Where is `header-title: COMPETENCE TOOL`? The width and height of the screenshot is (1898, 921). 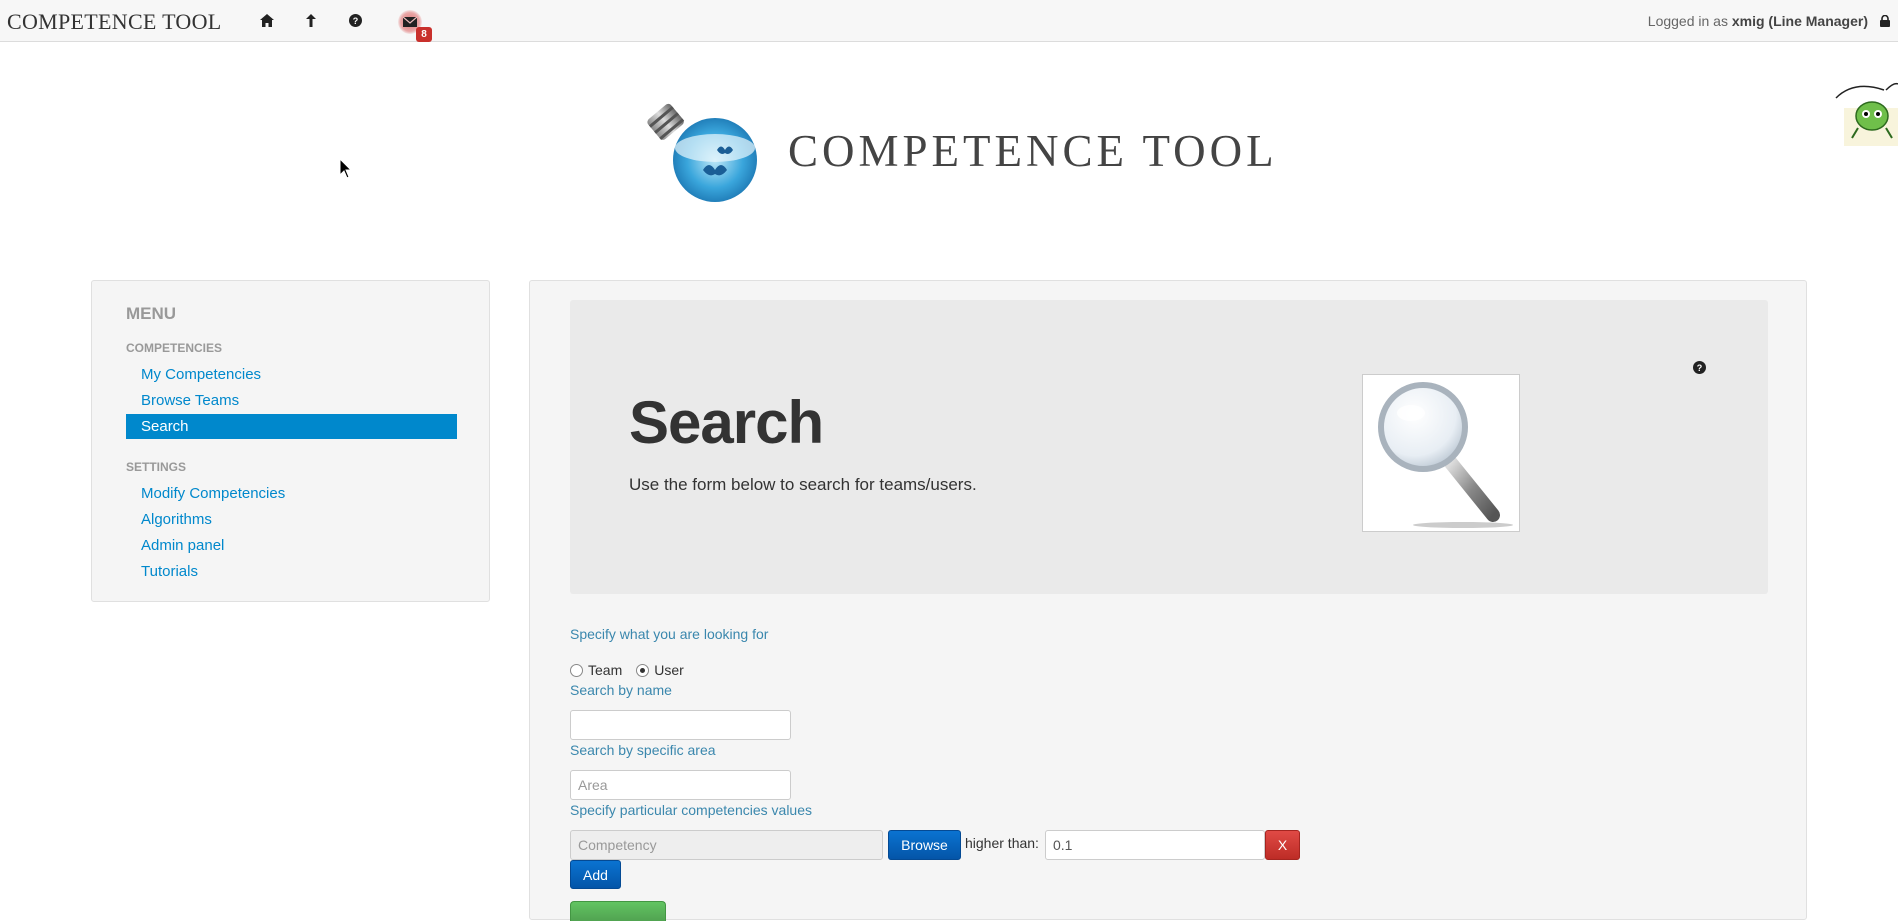
header-title: COMPETENCE TOOL is located at coordinates (1033, 151).